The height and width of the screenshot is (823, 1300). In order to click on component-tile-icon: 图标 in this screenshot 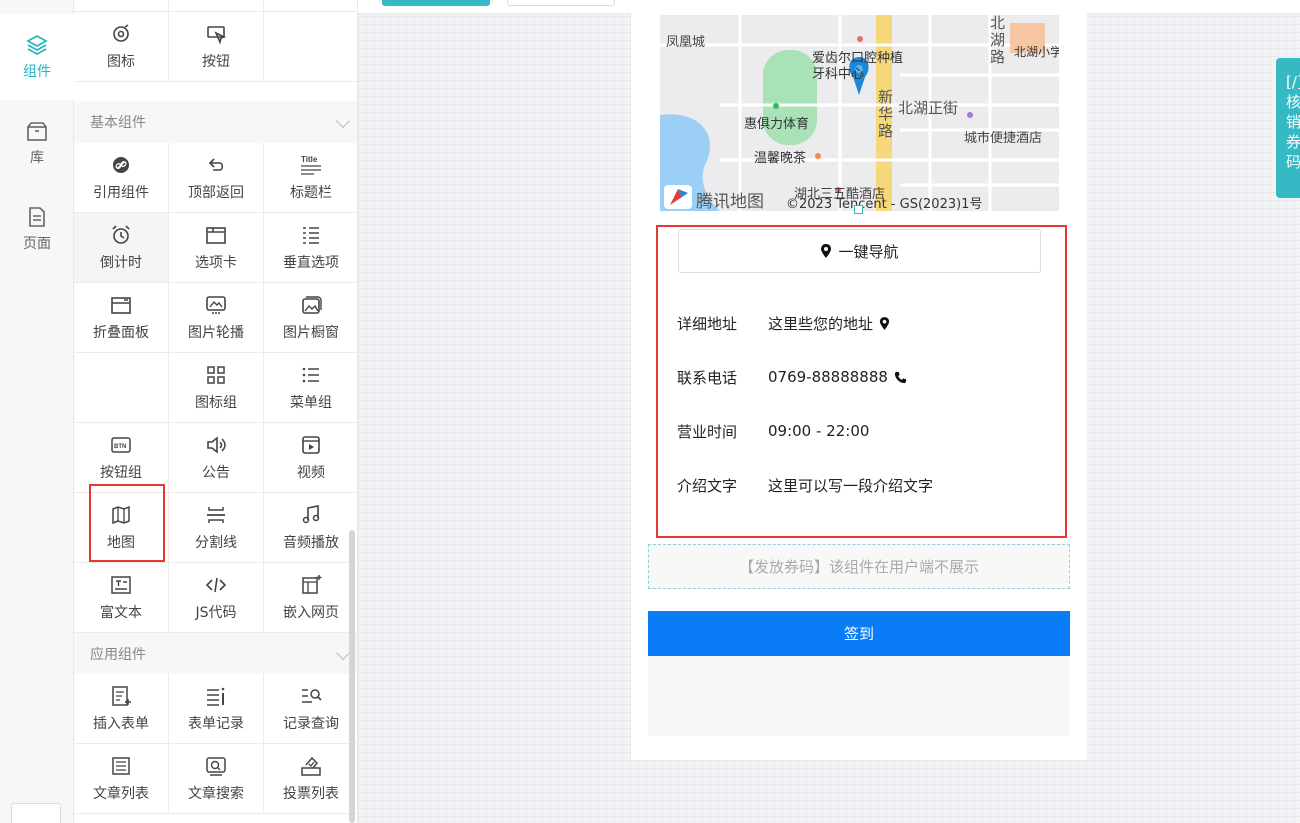, I will do `click(121, 47)`.